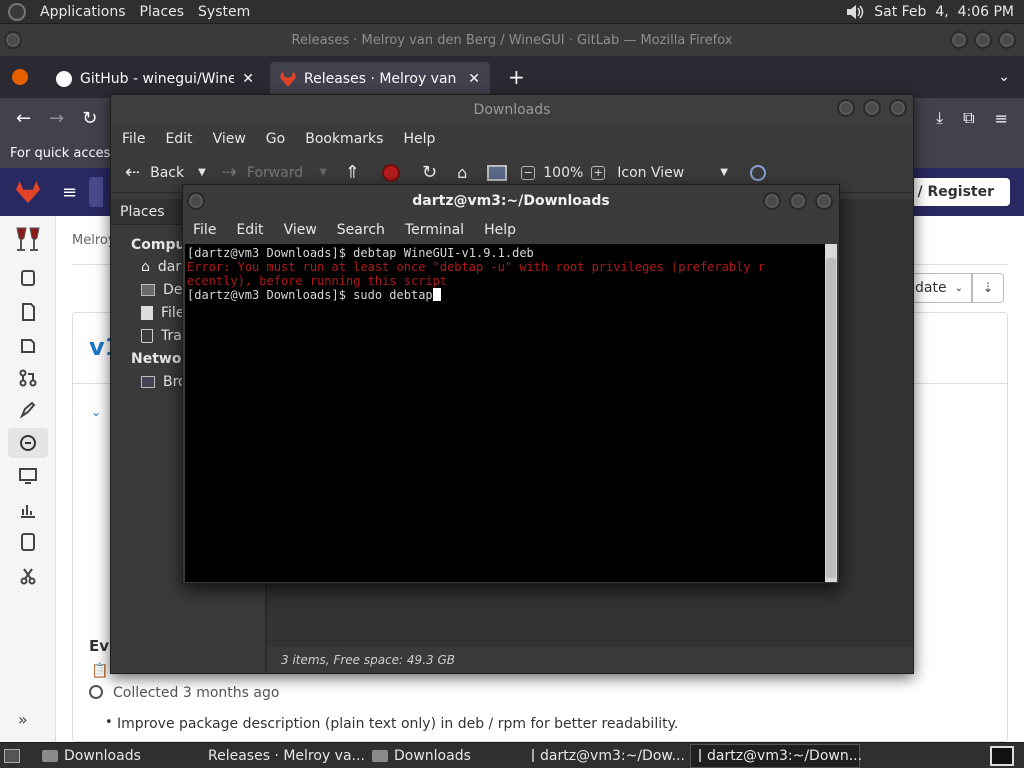 The image size is (1024, 768). I want to click on volume-icon, so click(855, 12).